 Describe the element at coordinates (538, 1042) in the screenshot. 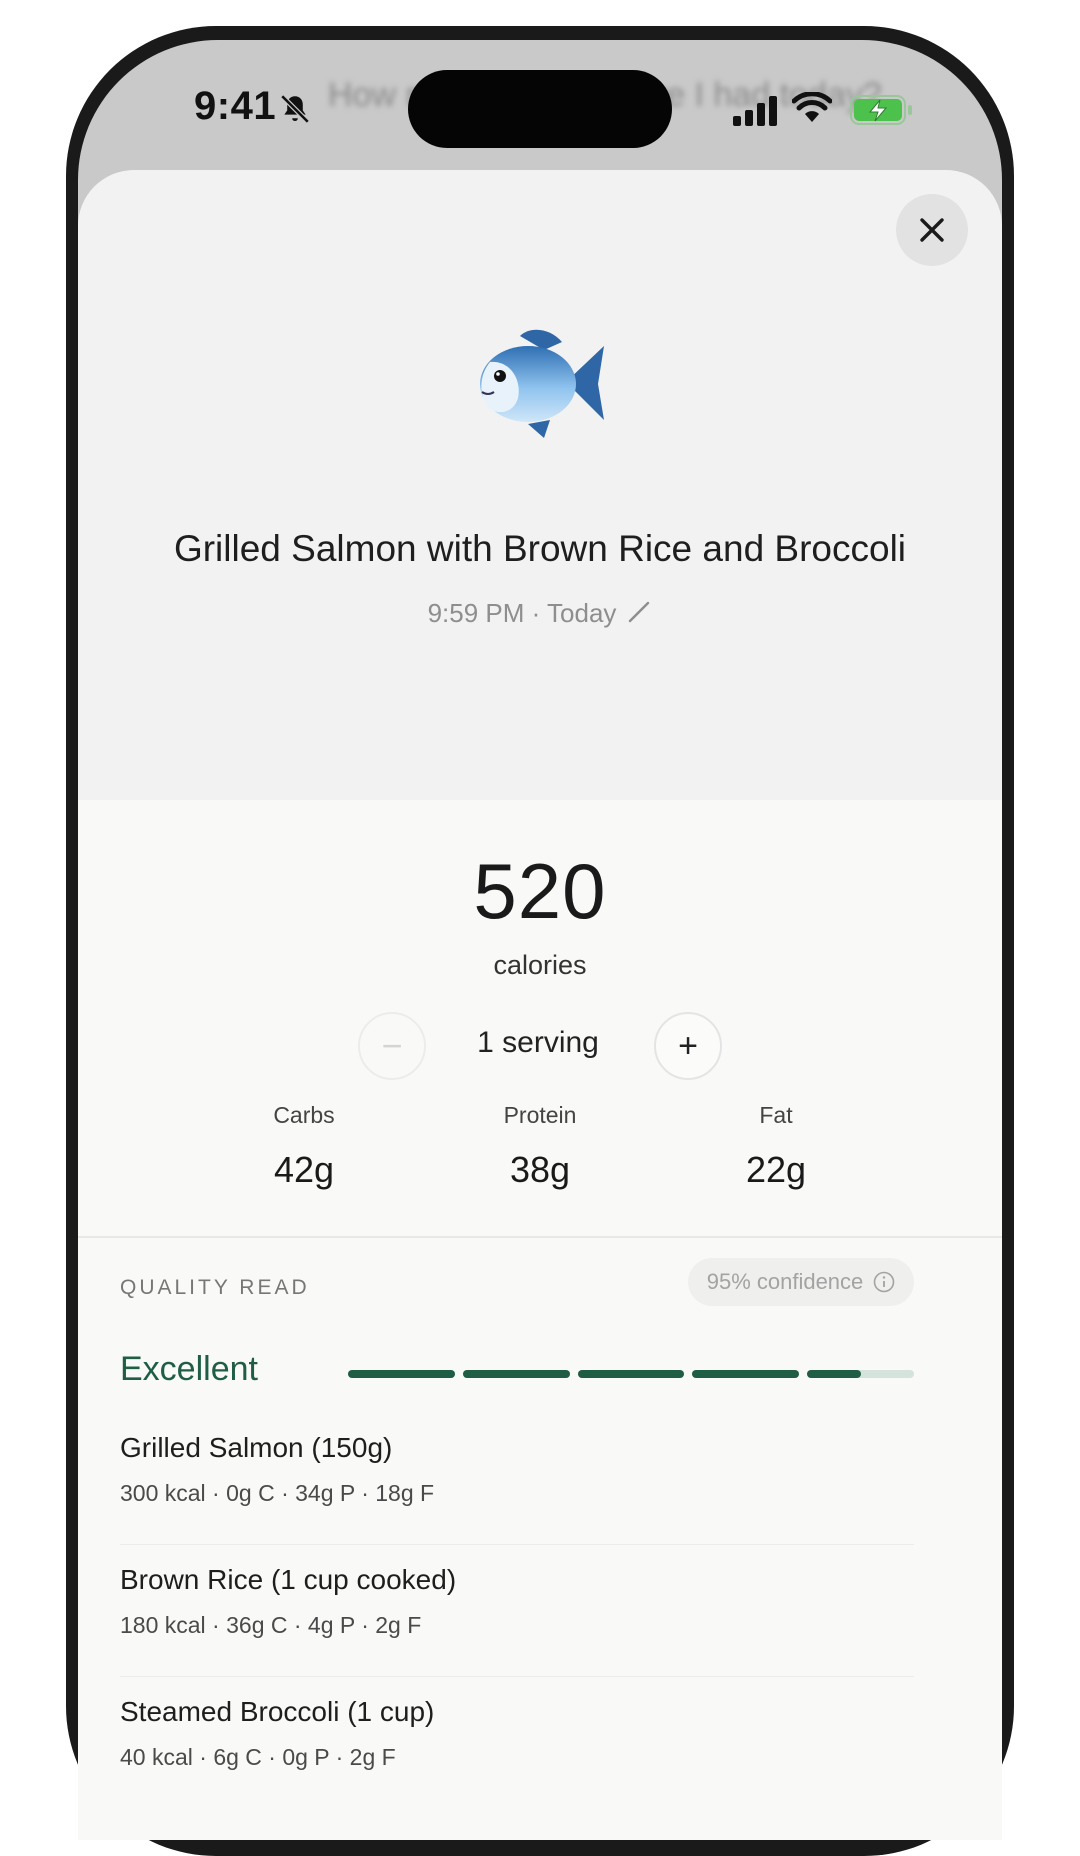

I see `serving-label: 1 serving` at that location.